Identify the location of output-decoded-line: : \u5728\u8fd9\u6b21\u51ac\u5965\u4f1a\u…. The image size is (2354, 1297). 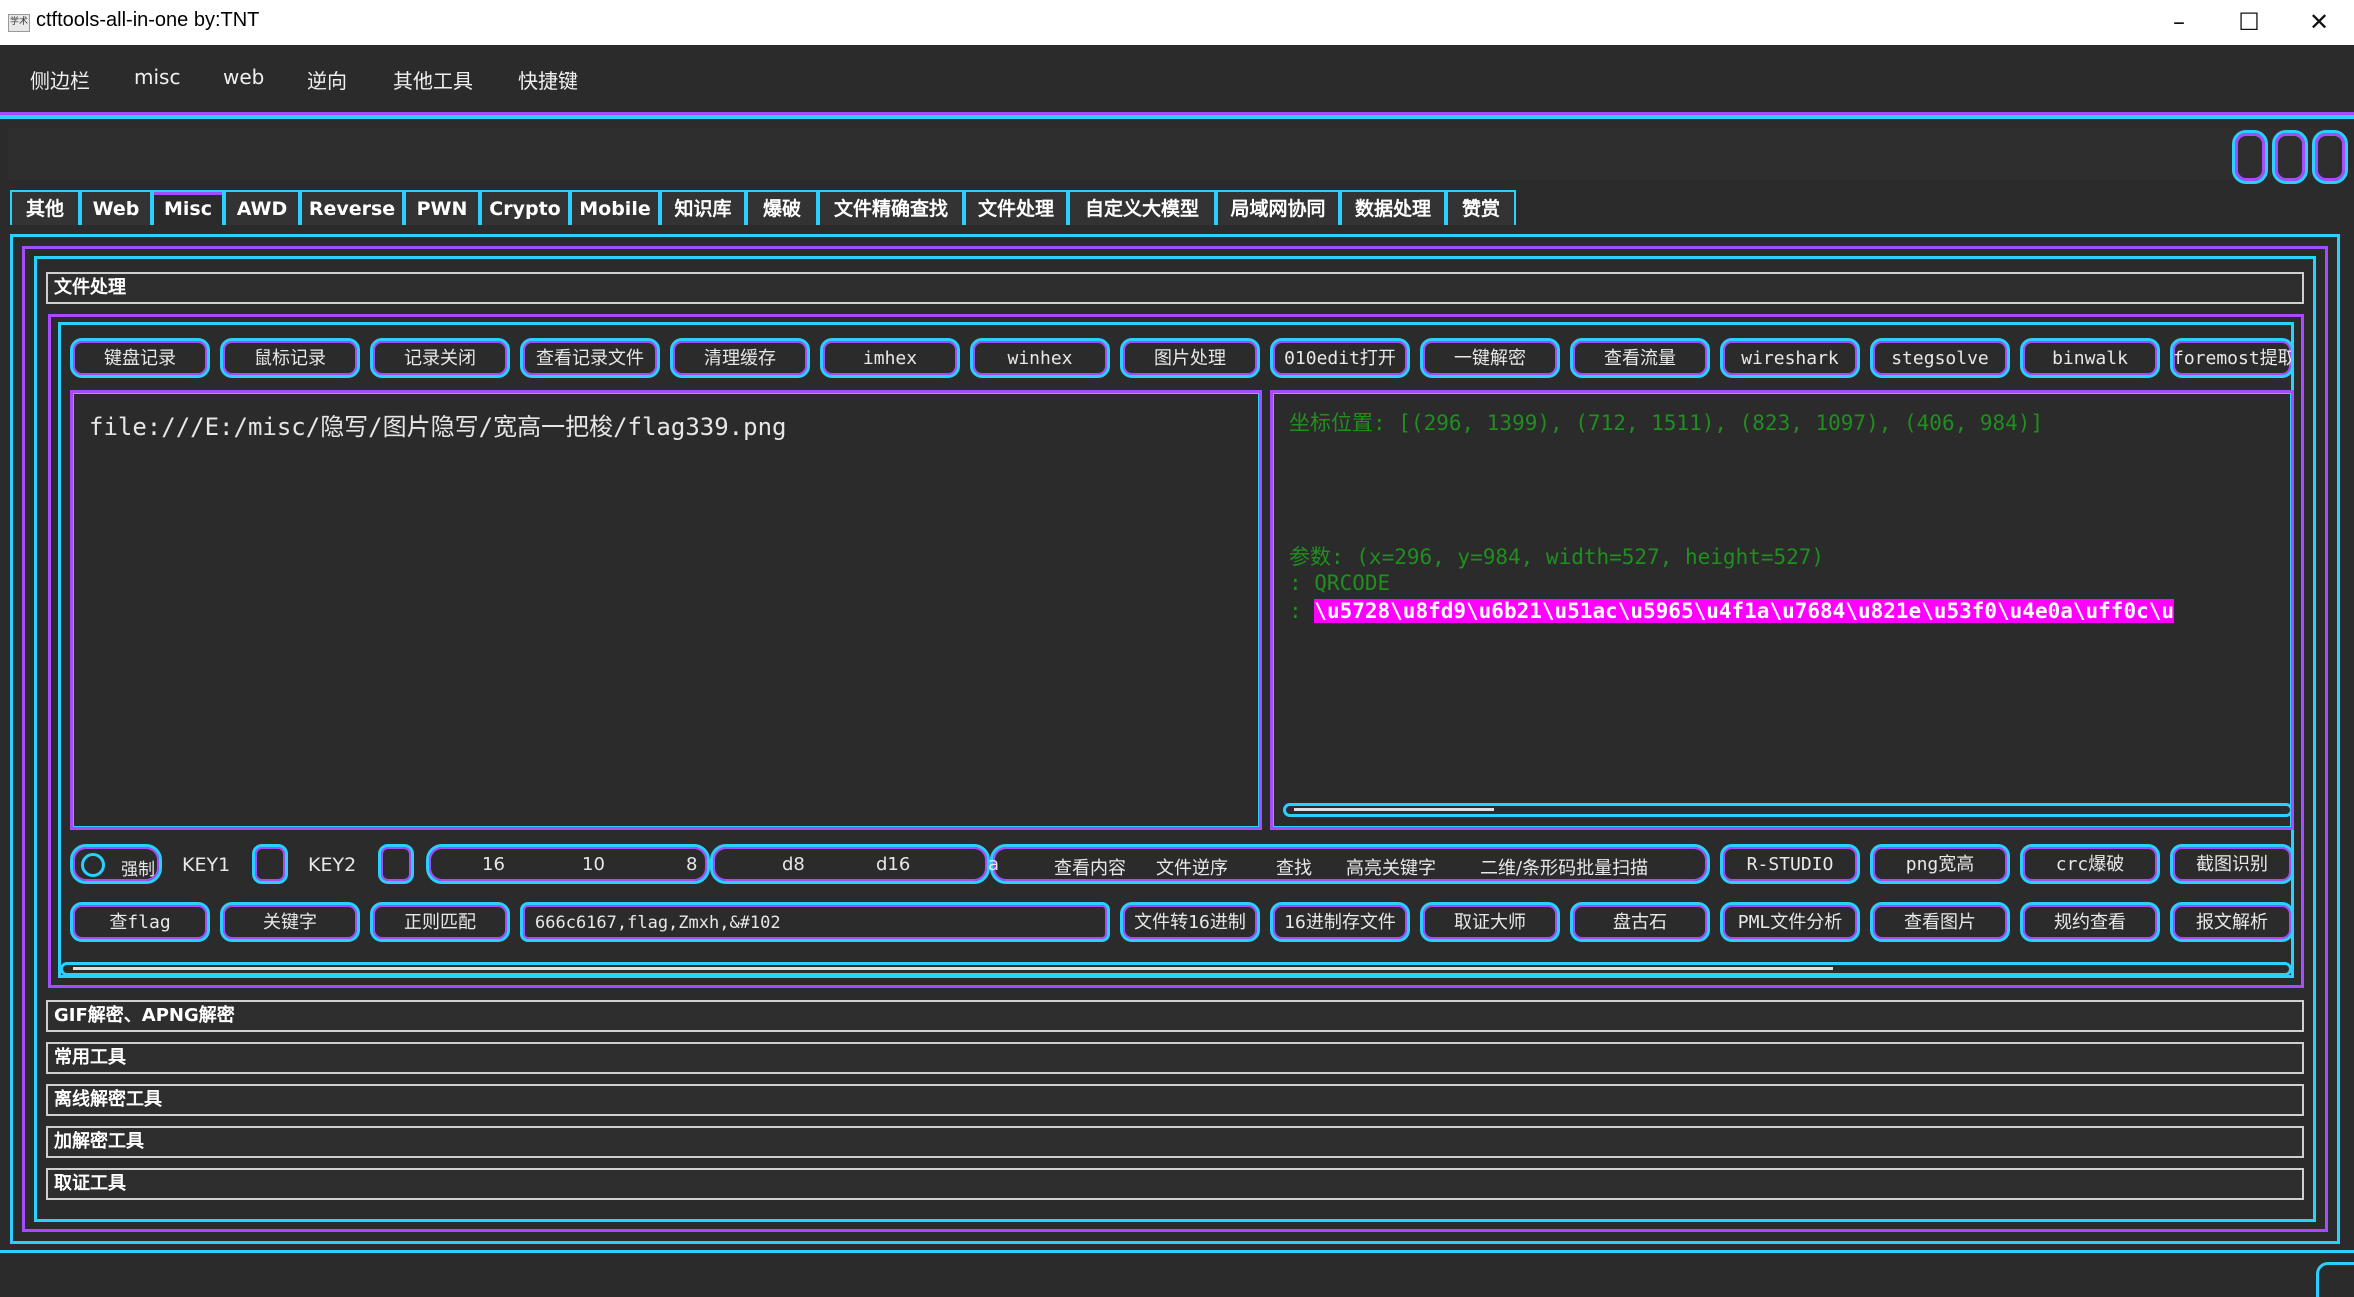
(1732, 611).